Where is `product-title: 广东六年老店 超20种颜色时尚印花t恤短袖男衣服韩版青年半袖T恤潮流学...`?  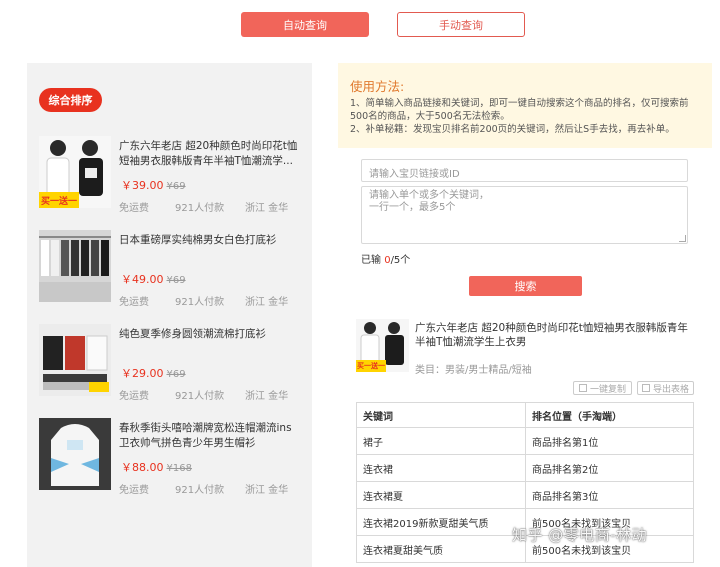
product-title: 广东六年老店 超20种颜色时尚印花t恤短袖男衣服韩版青年半袖T恤潮流学... is located at coordinates (209, 154).